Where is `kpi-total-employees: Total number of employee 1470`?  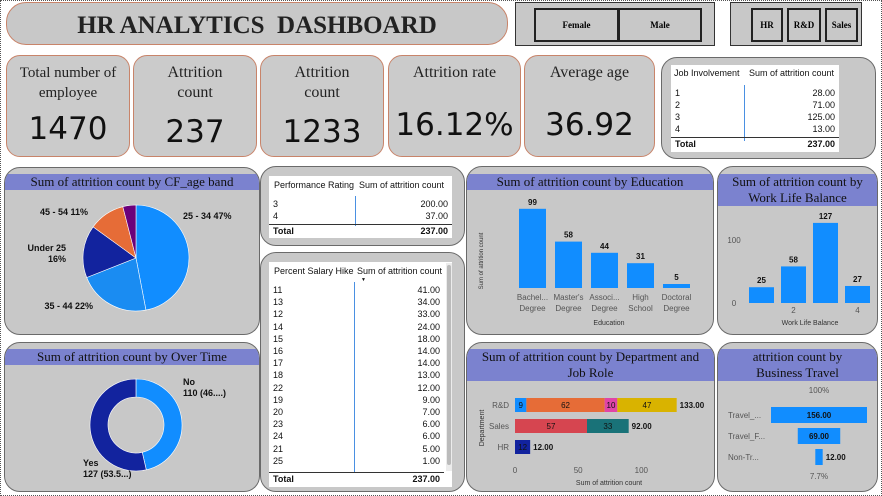 kpi-total-employees: Total number of employee 1470 is located at coordinates (68, 106).